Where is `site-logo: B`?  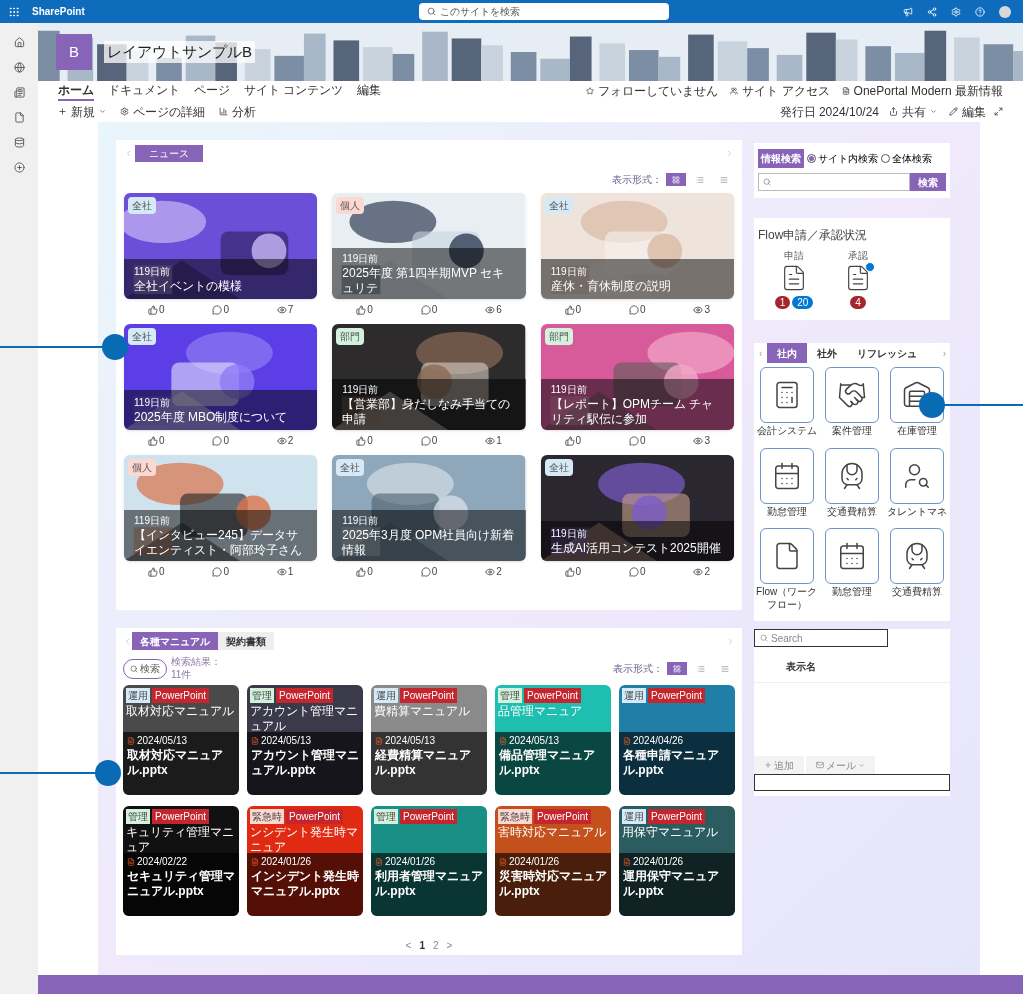
site-logo: B is located at coordinates (74, 52).